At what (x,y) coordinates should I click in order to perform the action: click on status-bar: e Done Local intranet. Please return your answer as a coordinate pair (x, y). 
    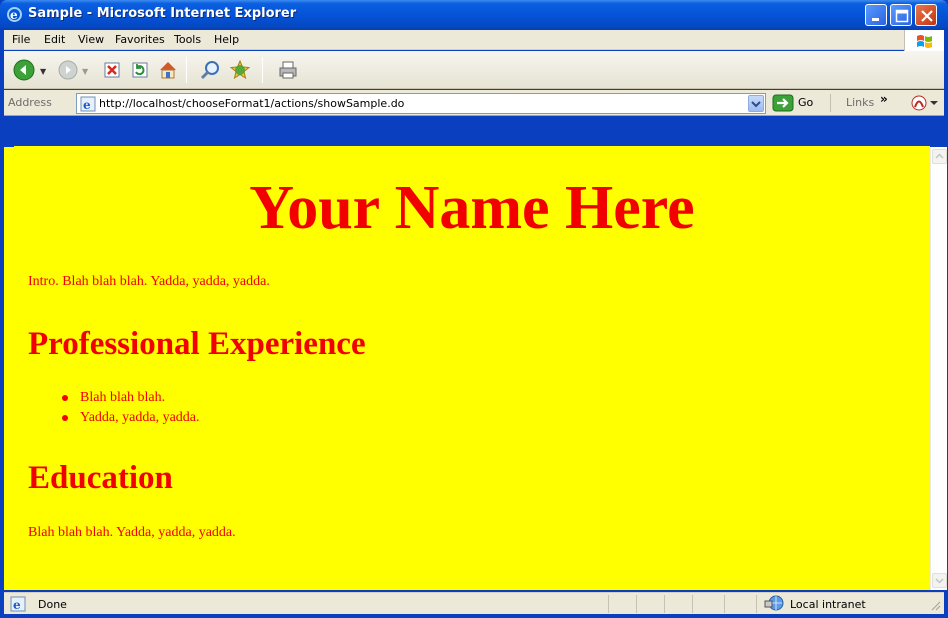
    Looking at the image, I should click on (474, 603).